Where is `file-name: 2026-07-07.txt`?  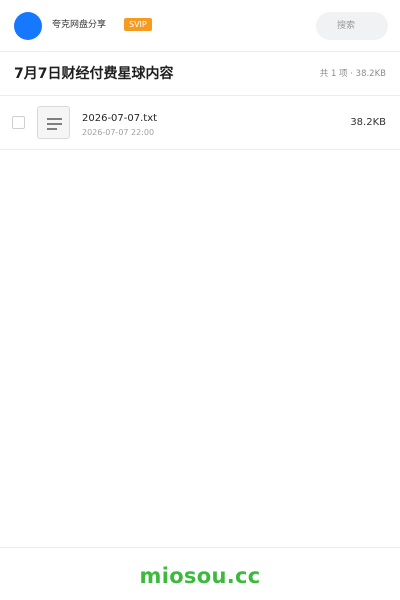 file-name: 2026-07-07.txt is located at coordinates (119, 119).